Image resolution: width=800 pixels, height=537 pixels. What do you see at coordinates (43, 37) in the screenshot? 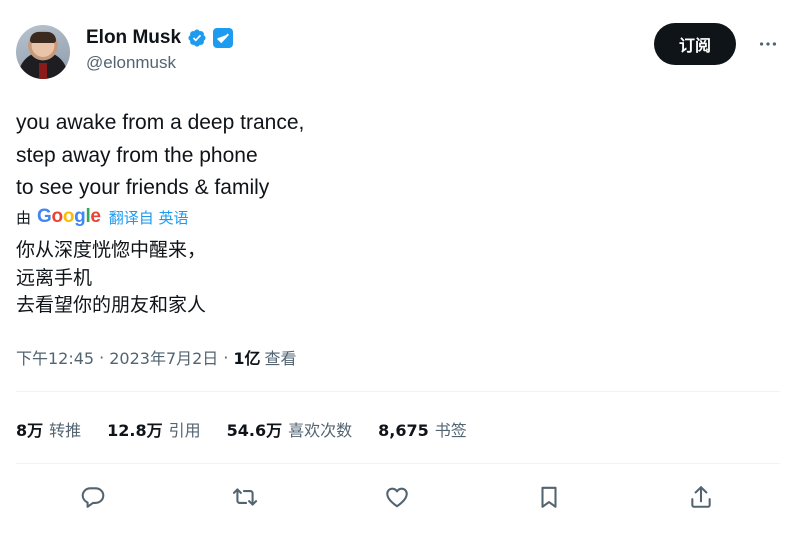
I see `avatar-hair` at bounding box center [43, 37].